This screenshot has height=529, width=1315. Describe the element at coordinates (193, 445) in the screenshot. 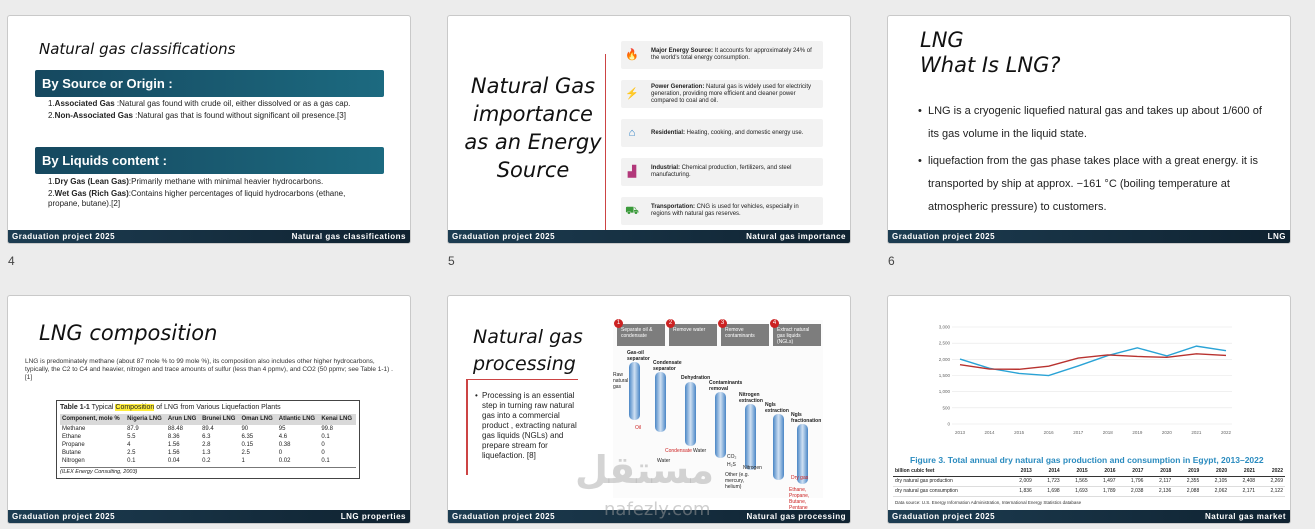

I see `table-row: Propane 4 1.56 2.8 0.15 0.38 0` at that location.